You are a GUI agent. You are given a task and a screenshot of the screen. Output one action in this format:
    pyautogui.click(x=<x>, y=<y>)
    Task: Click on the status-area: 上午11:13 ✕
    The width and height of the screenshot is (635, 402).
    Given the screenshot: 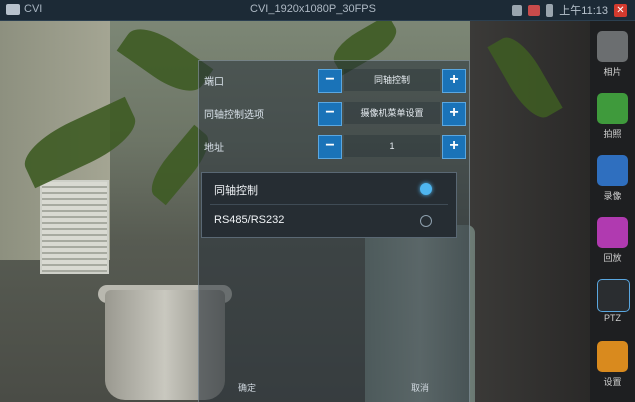 What is the action you would take?
    pyautogui.click(x=569, y=10)
    